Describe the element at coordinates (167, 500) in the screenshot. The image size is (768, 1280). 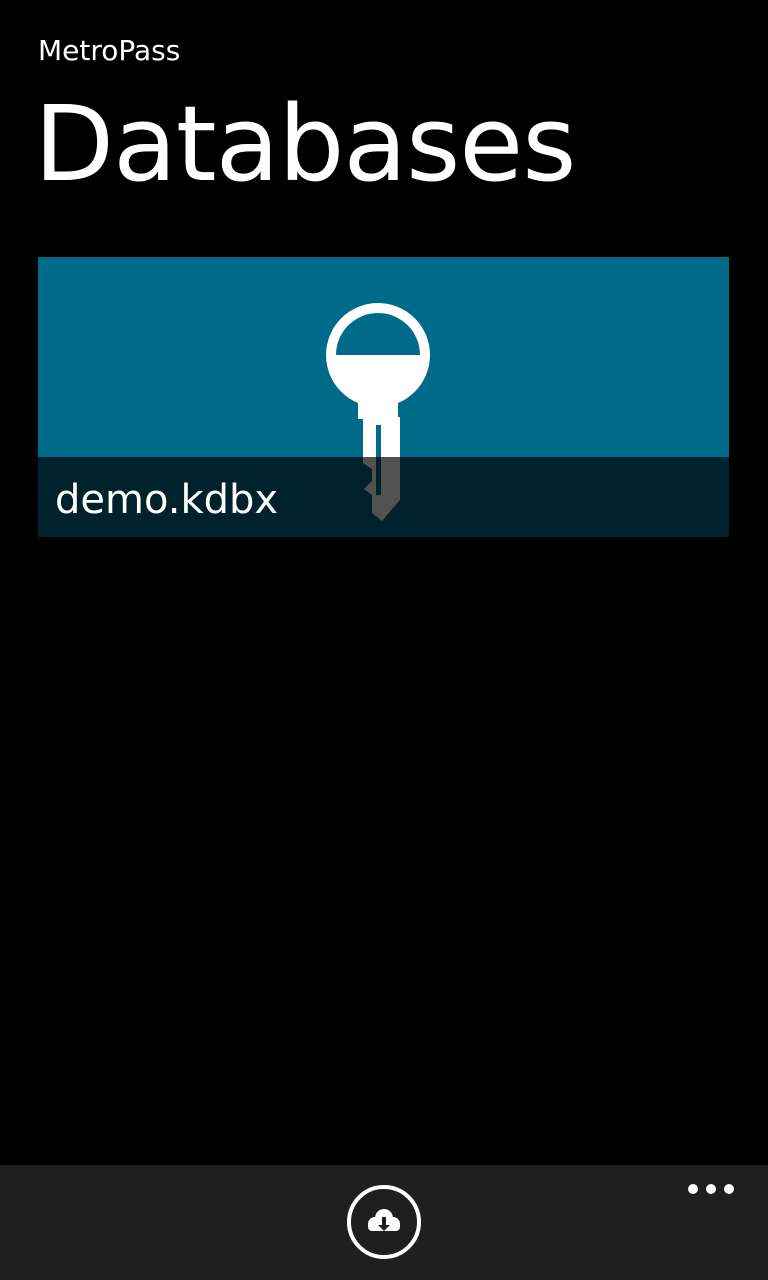
I see `database-name: demo.kdbx` at that location.